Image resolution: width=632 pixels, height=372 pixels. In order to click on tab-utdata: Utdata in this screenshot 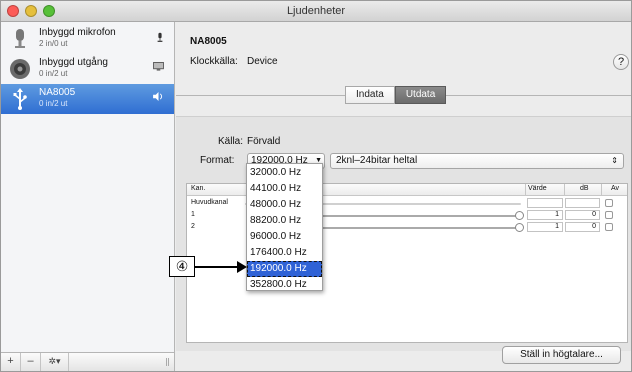, I will do `click(420, 95)`.